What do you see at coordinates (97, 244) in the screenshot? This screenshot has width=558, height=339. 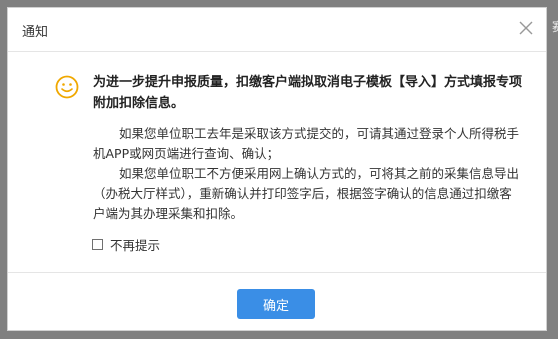 I see `checkbox-box` at bounding box center [97, 244].